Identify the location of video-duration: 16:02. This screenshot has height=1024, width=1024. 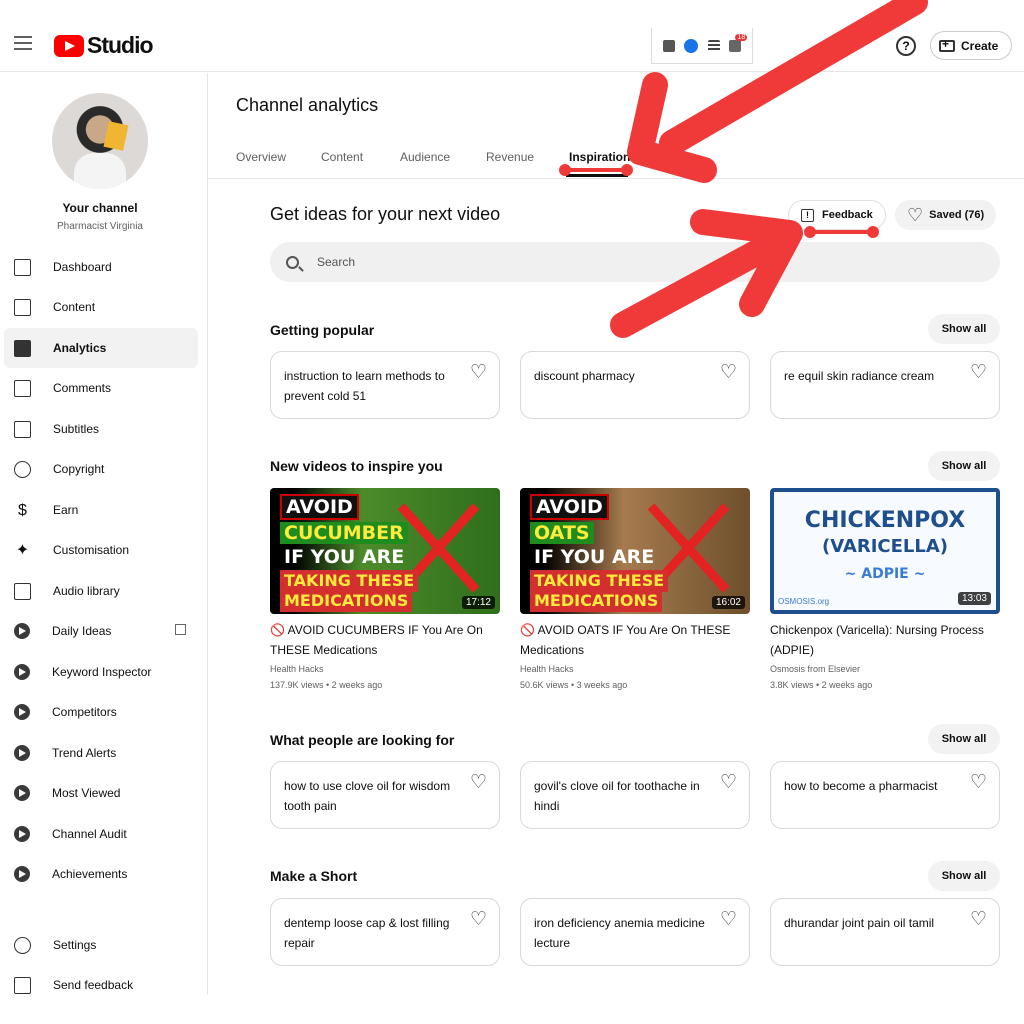
(728, 602).